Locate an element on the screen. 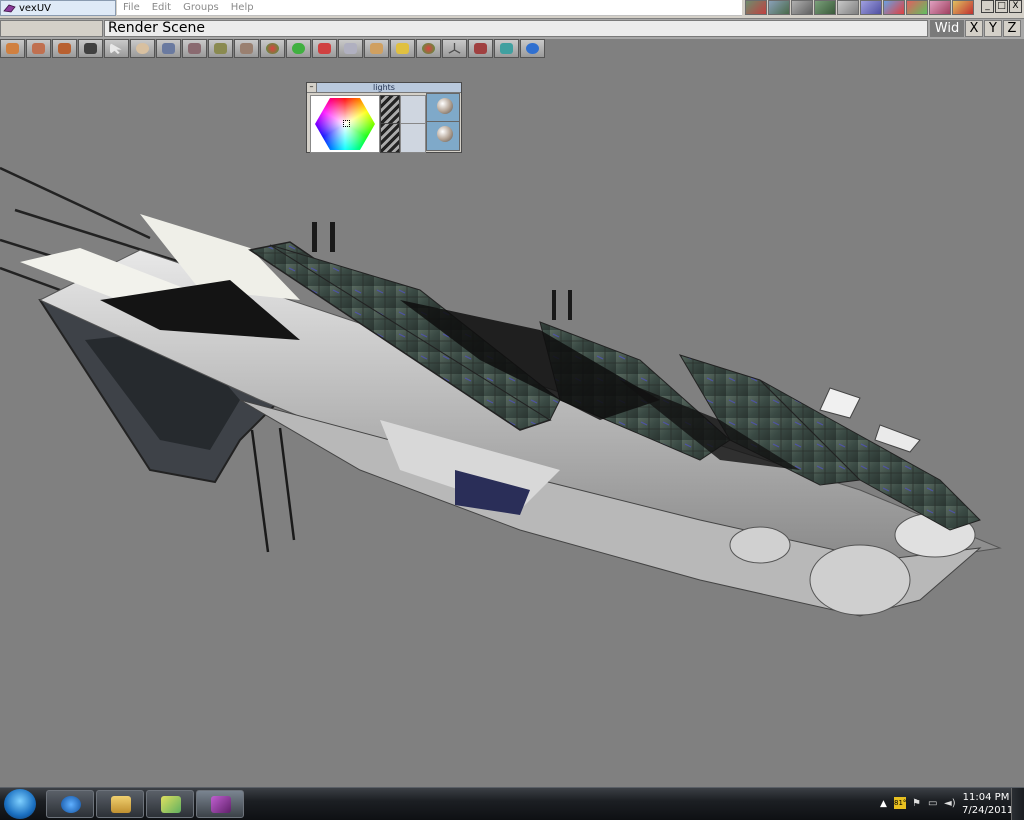  top-bar: vexUV File Edit Groups Help _ □ X is located at coordinates (512, 9).